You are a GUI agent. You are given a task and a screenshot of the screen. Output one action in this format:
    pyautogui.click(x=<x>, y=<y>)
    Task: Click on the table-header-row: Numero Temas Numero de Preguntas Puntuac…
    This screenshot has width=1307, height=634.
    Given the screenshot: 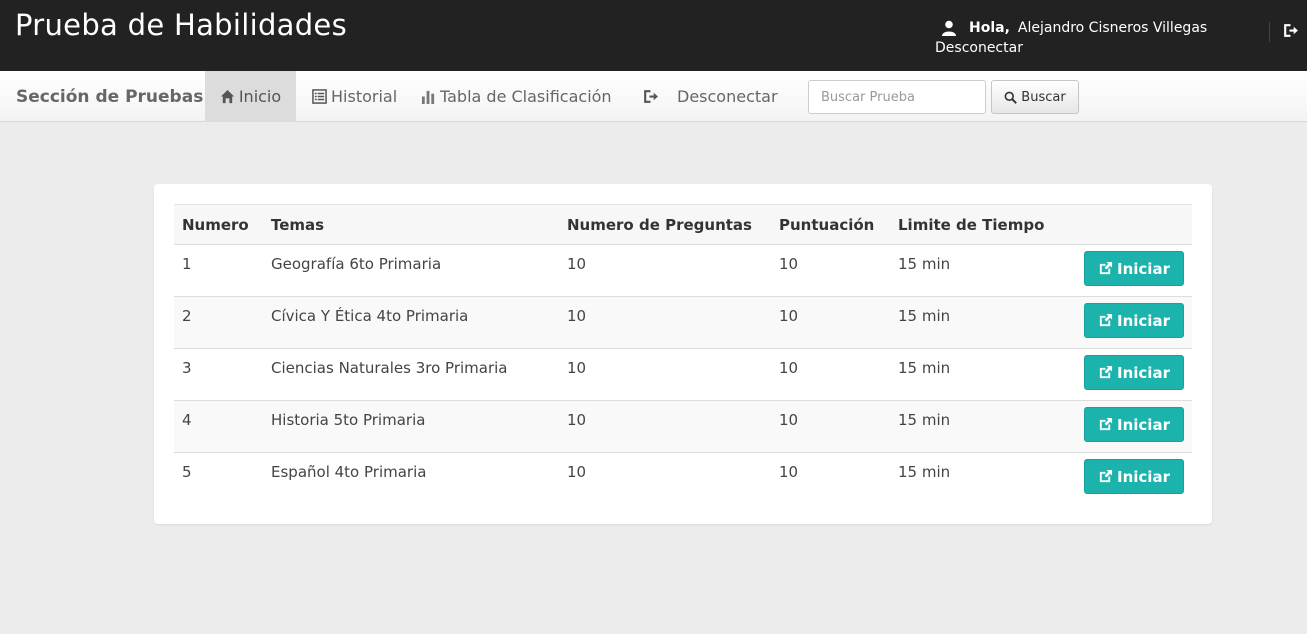 What is the action you would take?
    pyautogui.click(x=683, y=224)
    